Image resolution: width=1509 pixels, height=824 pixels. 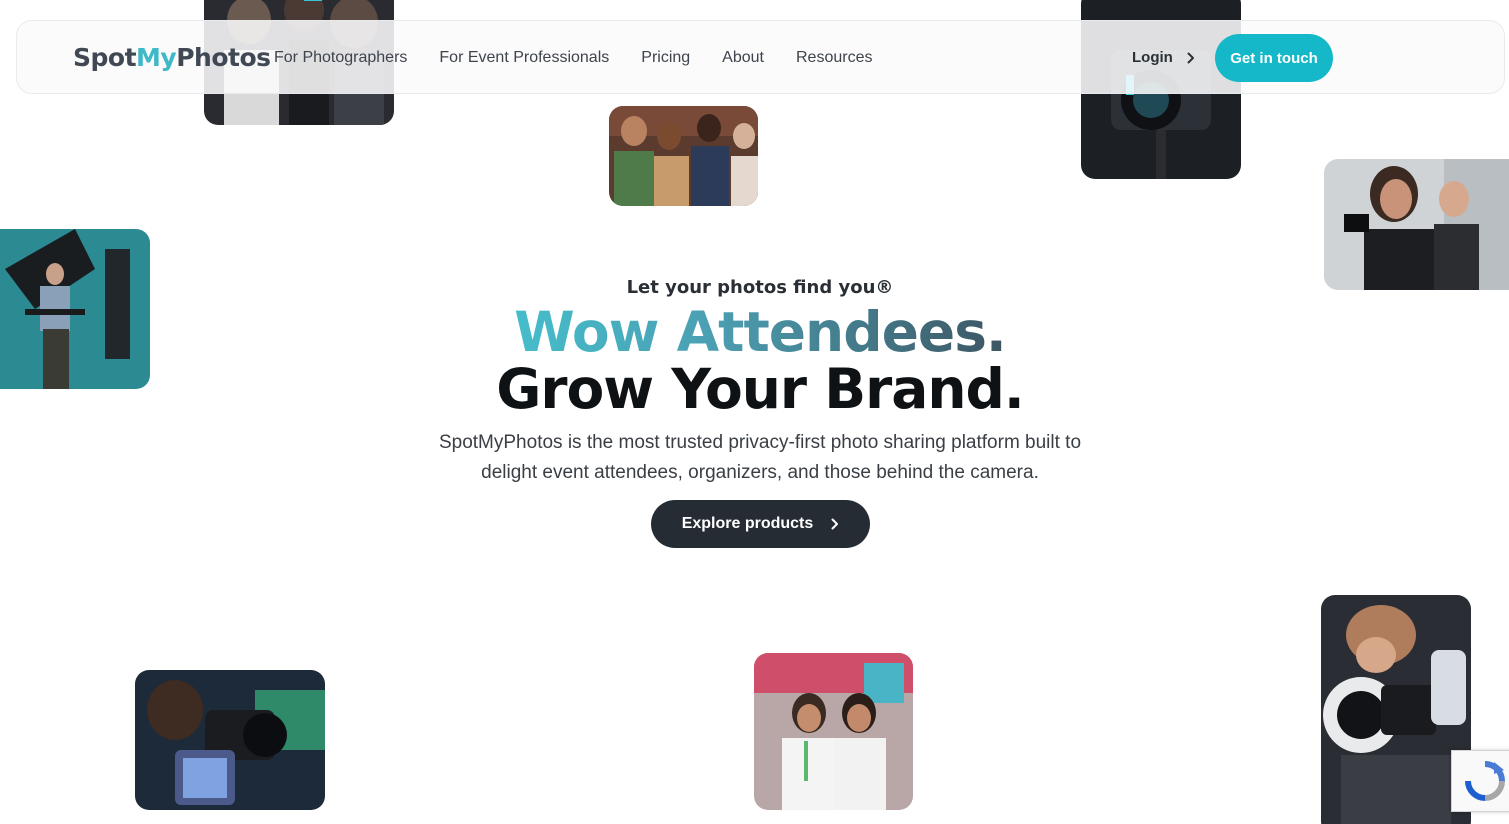 I want to click on photo-photographer-smiling, so click(x=1416, y=224).